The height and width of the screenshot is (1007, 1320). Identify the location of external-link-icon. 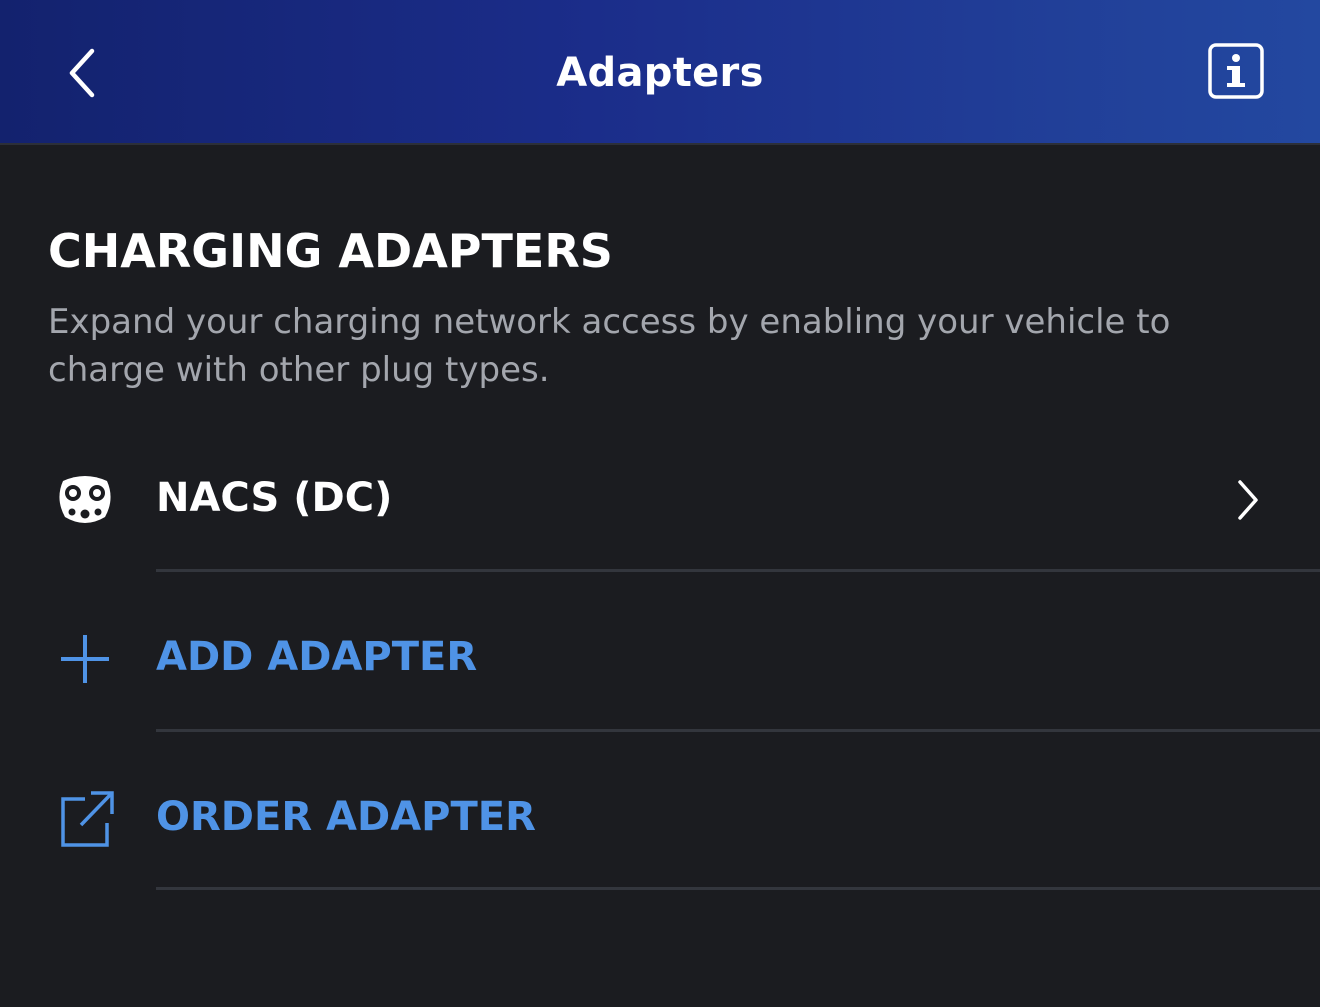
(85, 819).